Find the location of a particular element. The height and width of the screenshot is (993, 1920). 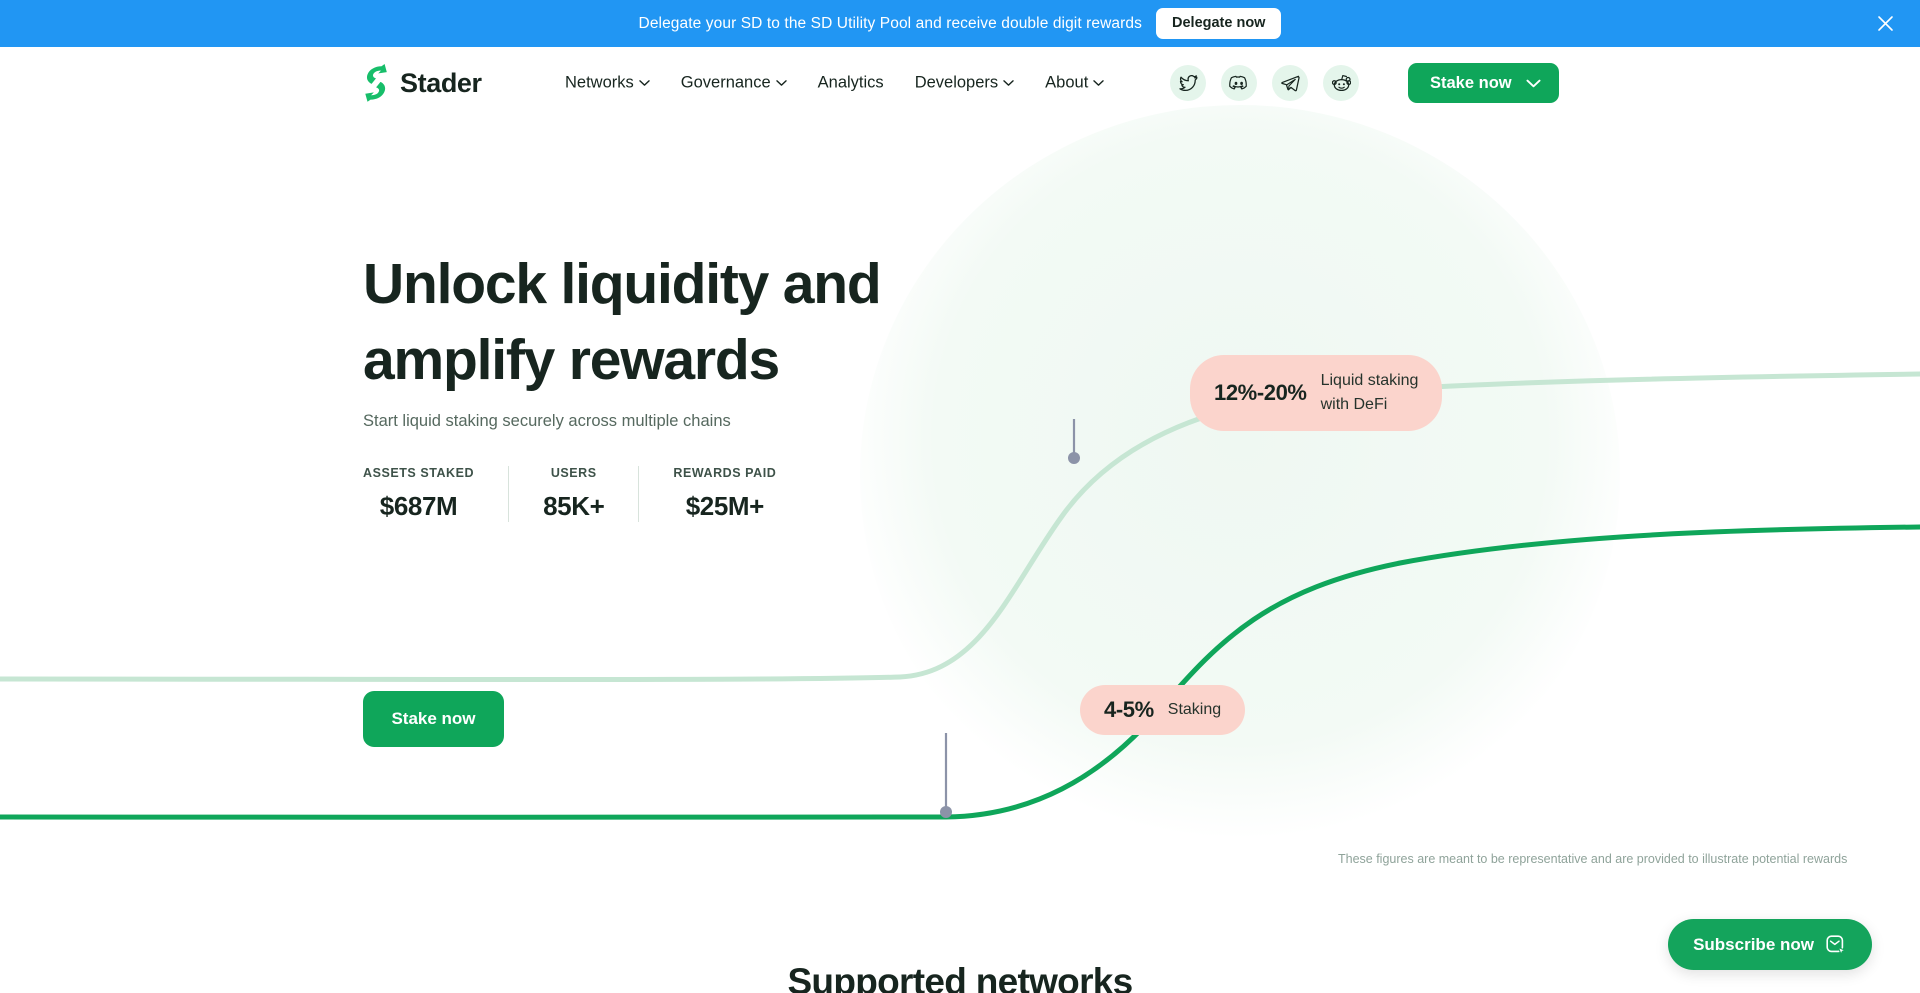

nav-label: About is located at coordinates (1067, 82).